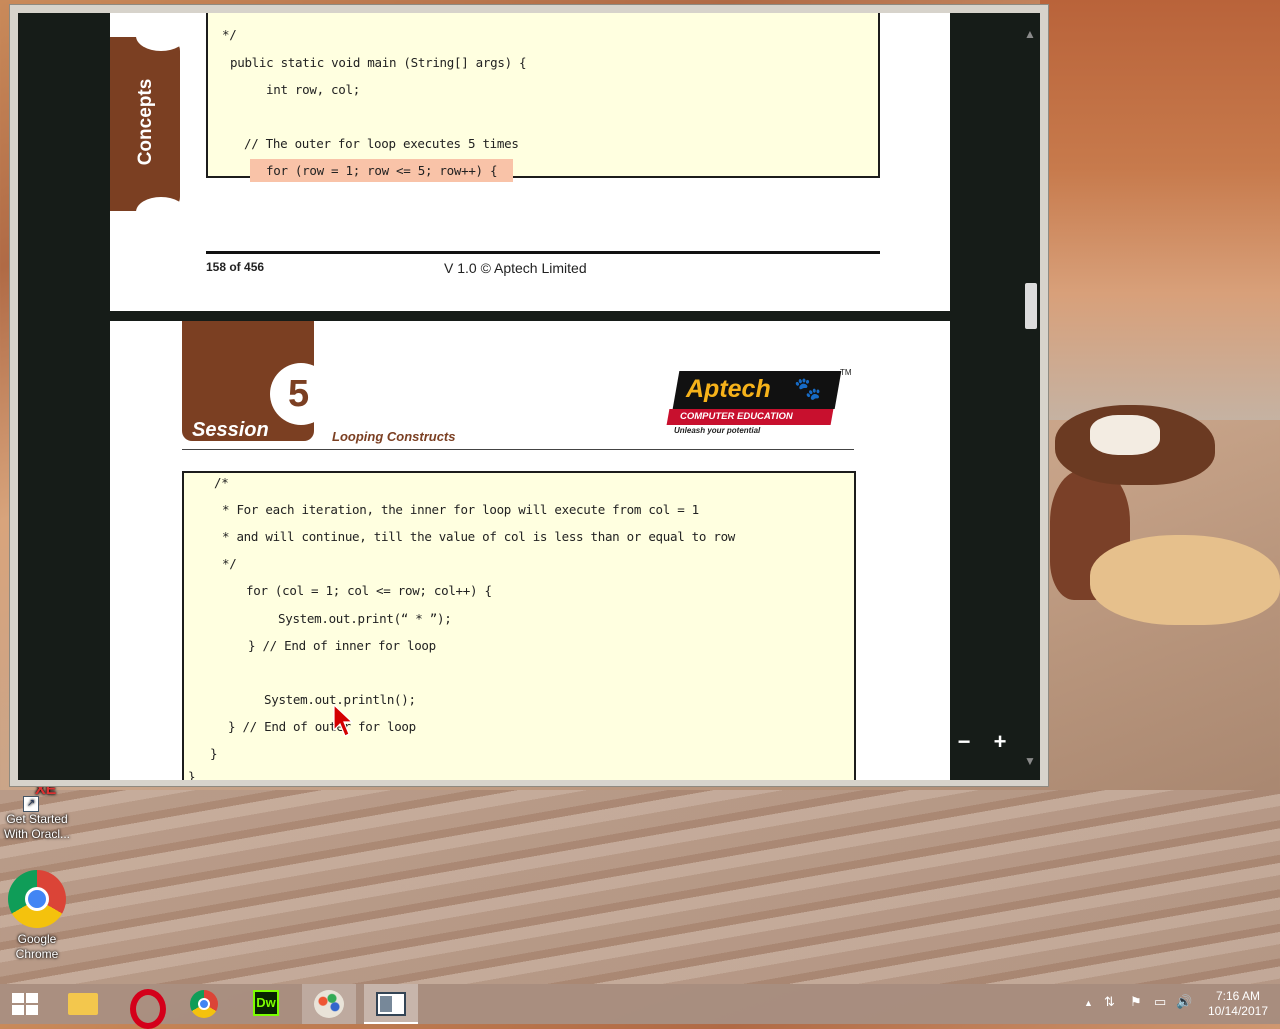  Describe the element at coordinates (1185, 580) in the screenshot. I see `wallpaper-horse-palomino` at that location.